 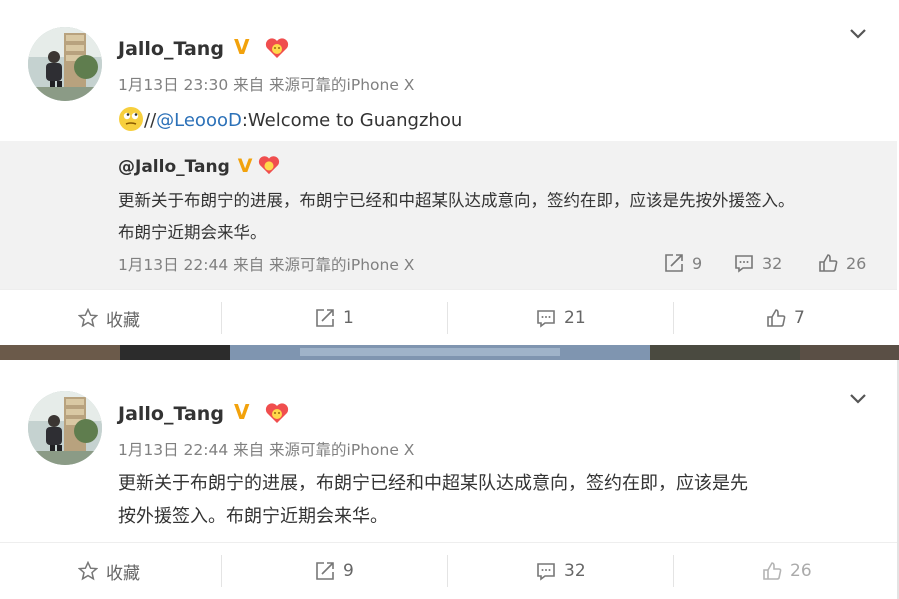 I want to click on repost-button: 1, so click(x=334, y=318).